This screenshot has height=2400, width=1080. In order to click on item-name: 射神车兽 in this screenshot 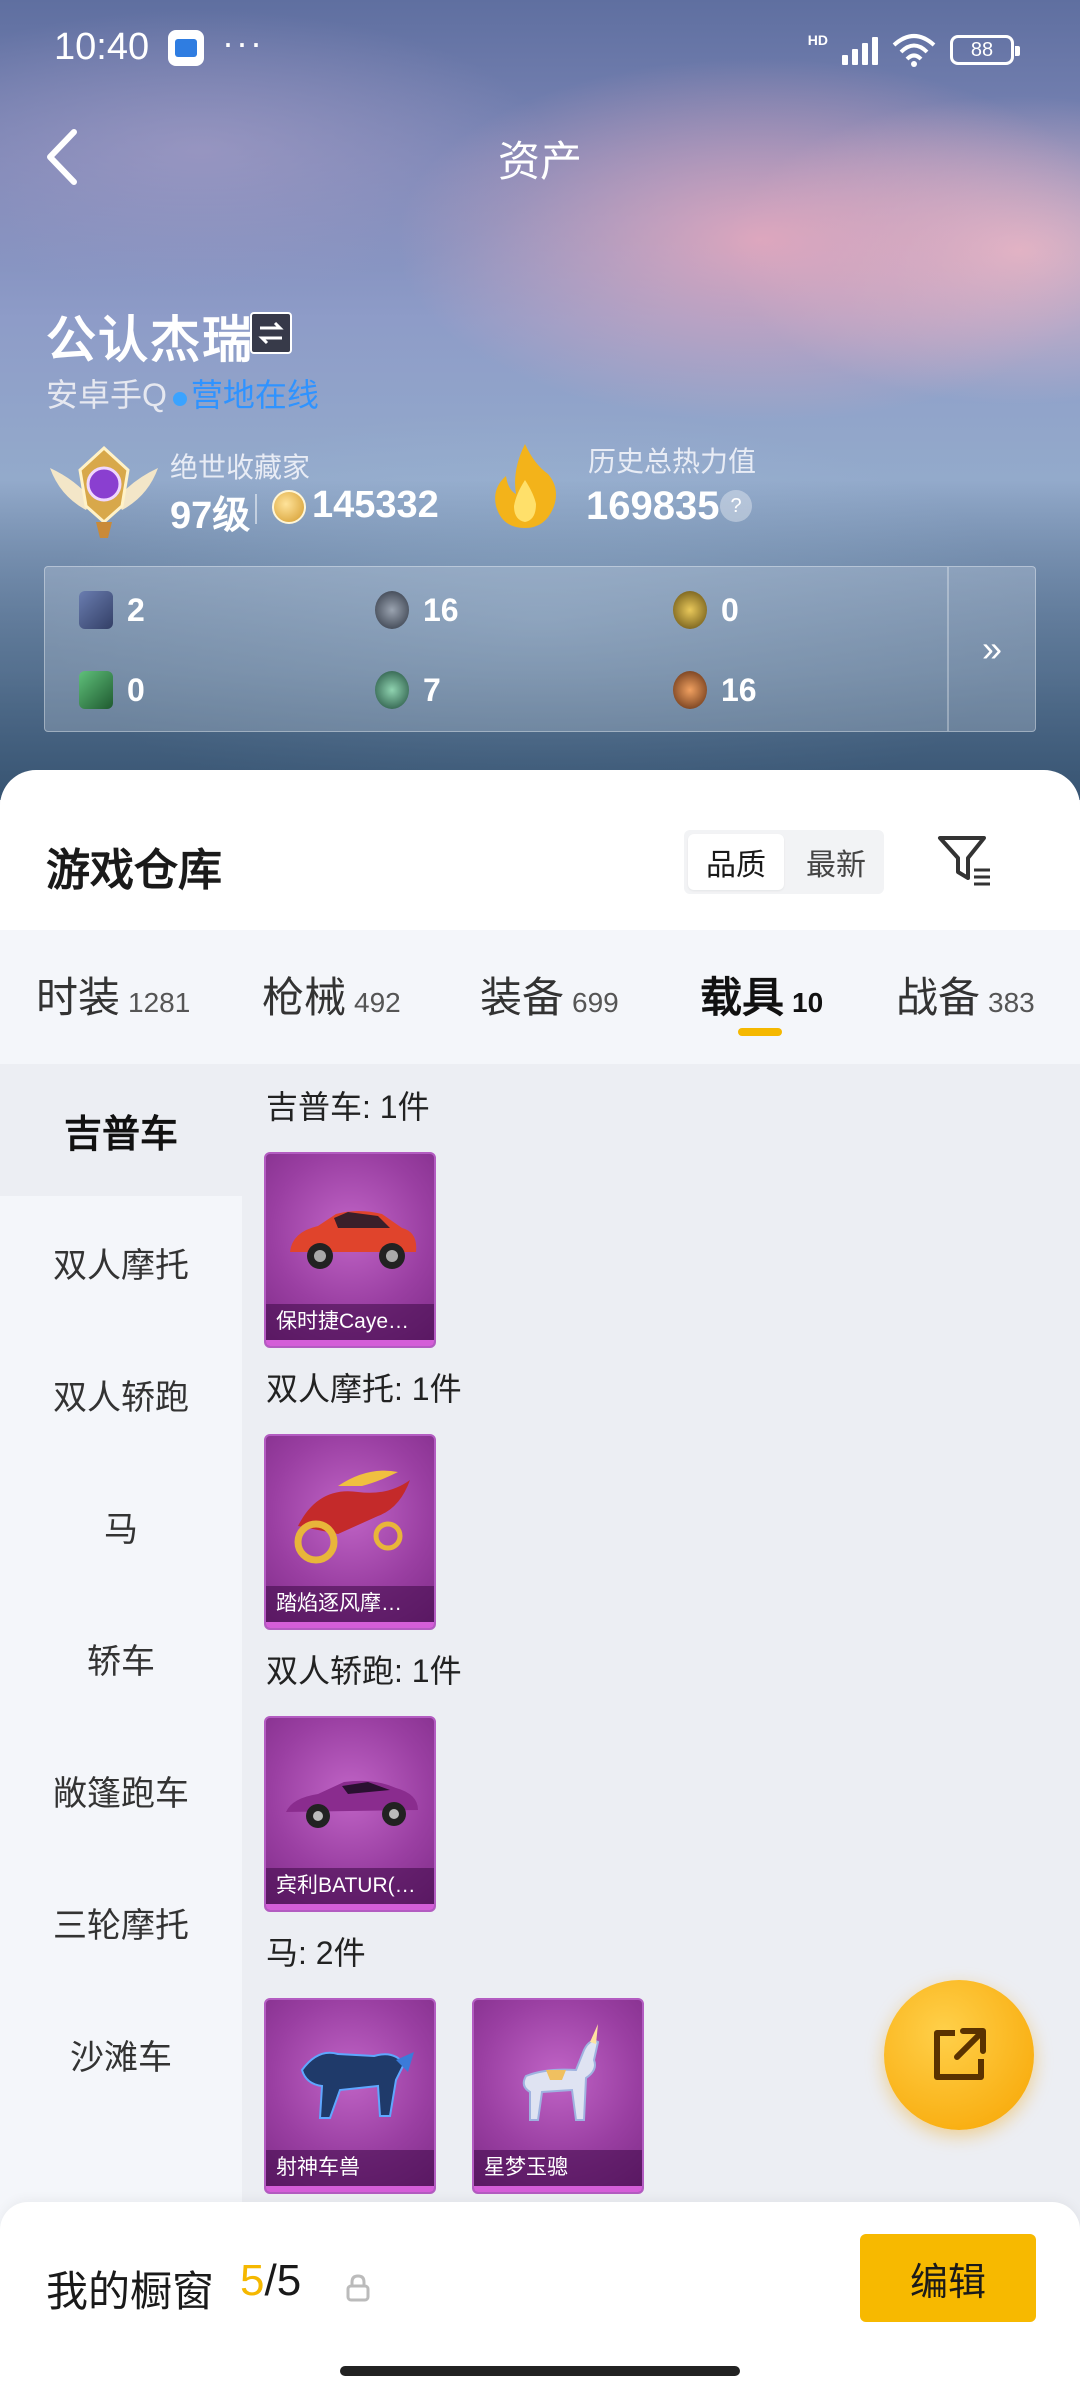, I will do `click(350, 2168)`.